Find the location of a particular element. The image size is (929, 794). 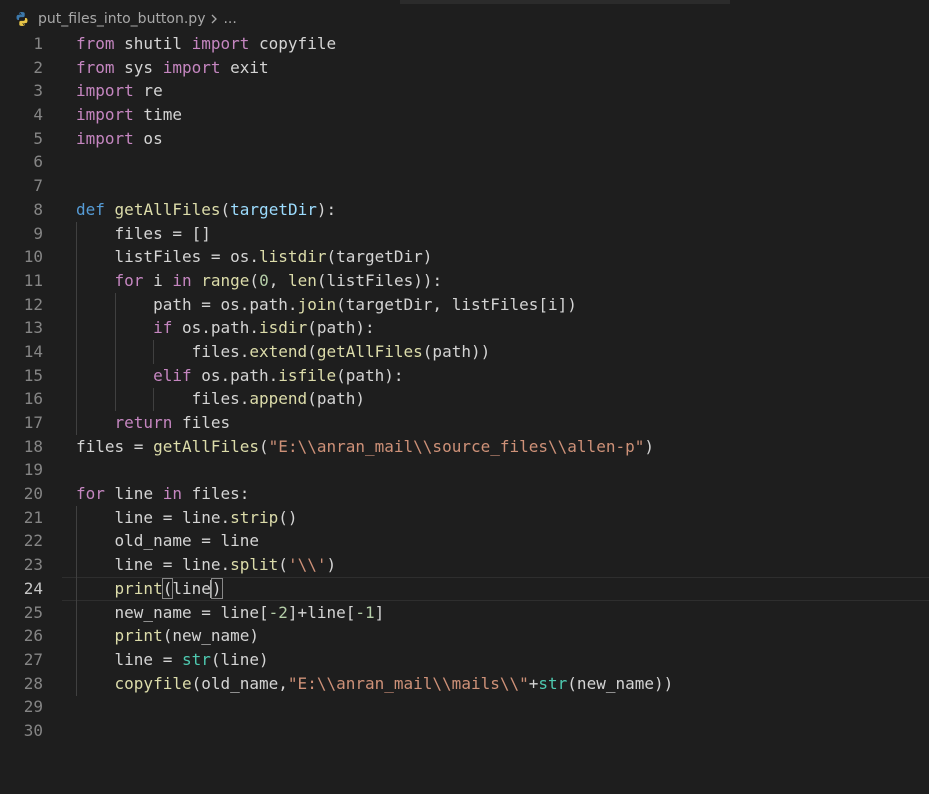

code-text: def getAllFiles(targetDir): is located at coordinates (206, 210).